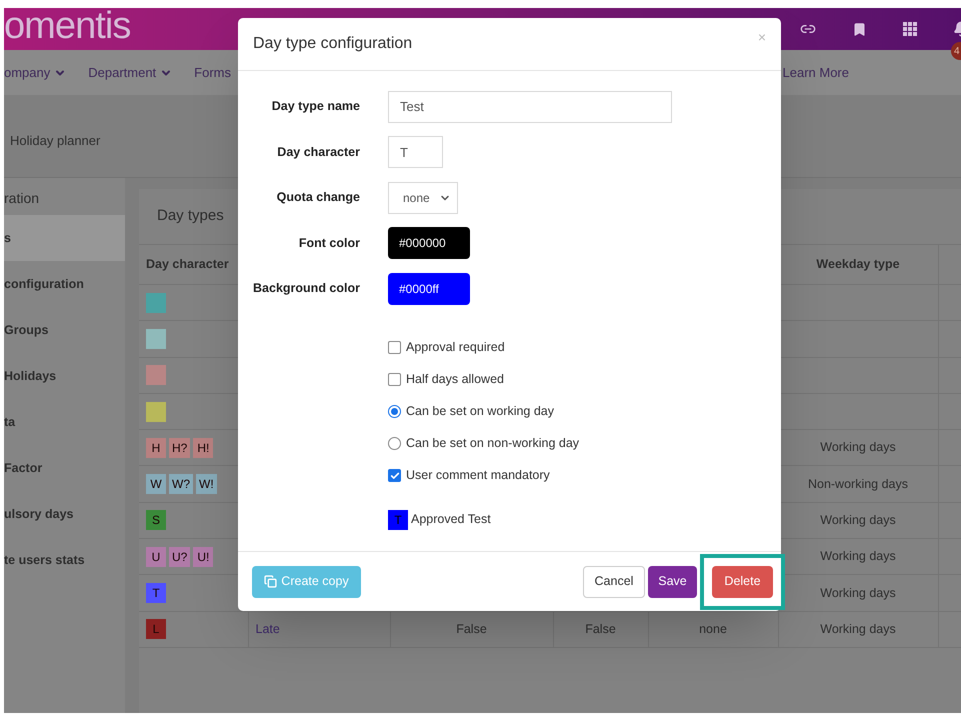 The height and width of the screenshot is (716, 961). What do you see at coordinates (429, 243) in the screenshot?
I see `color-picker: #000000` at bounding box center [429, 243].